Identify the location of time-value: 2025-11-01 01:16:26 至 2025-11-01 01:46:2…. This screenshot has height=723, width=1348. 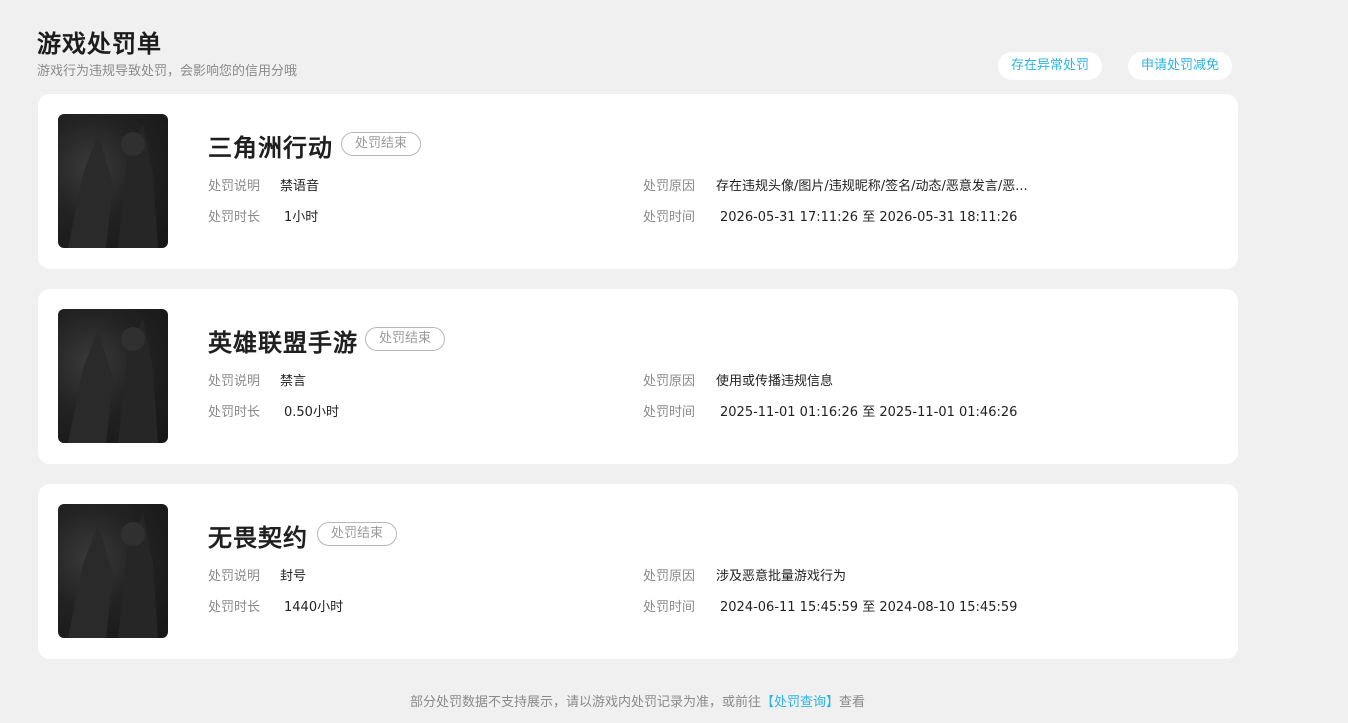
(869, 412).